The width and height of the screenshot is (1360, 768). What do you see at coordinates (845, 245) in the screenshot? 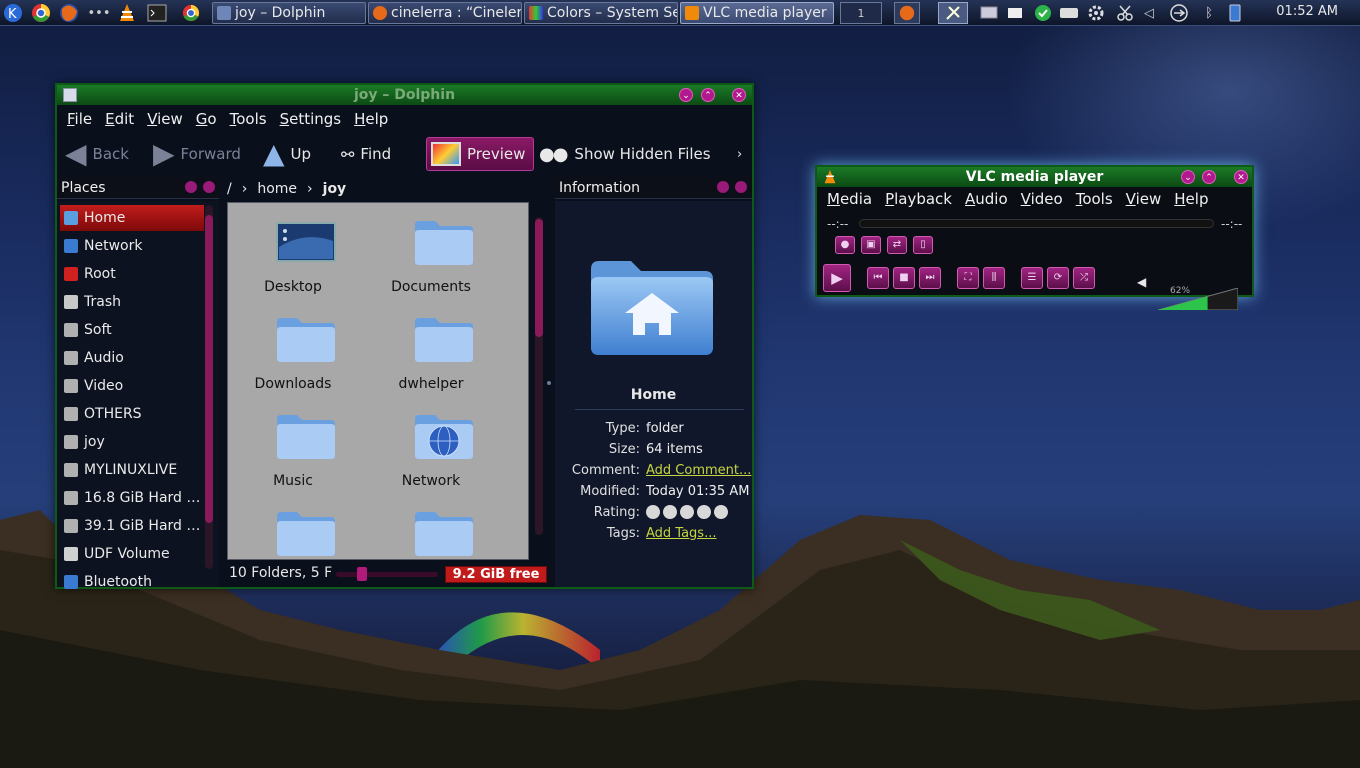
I see `record-button: ●` at bounding box center [845, 245].